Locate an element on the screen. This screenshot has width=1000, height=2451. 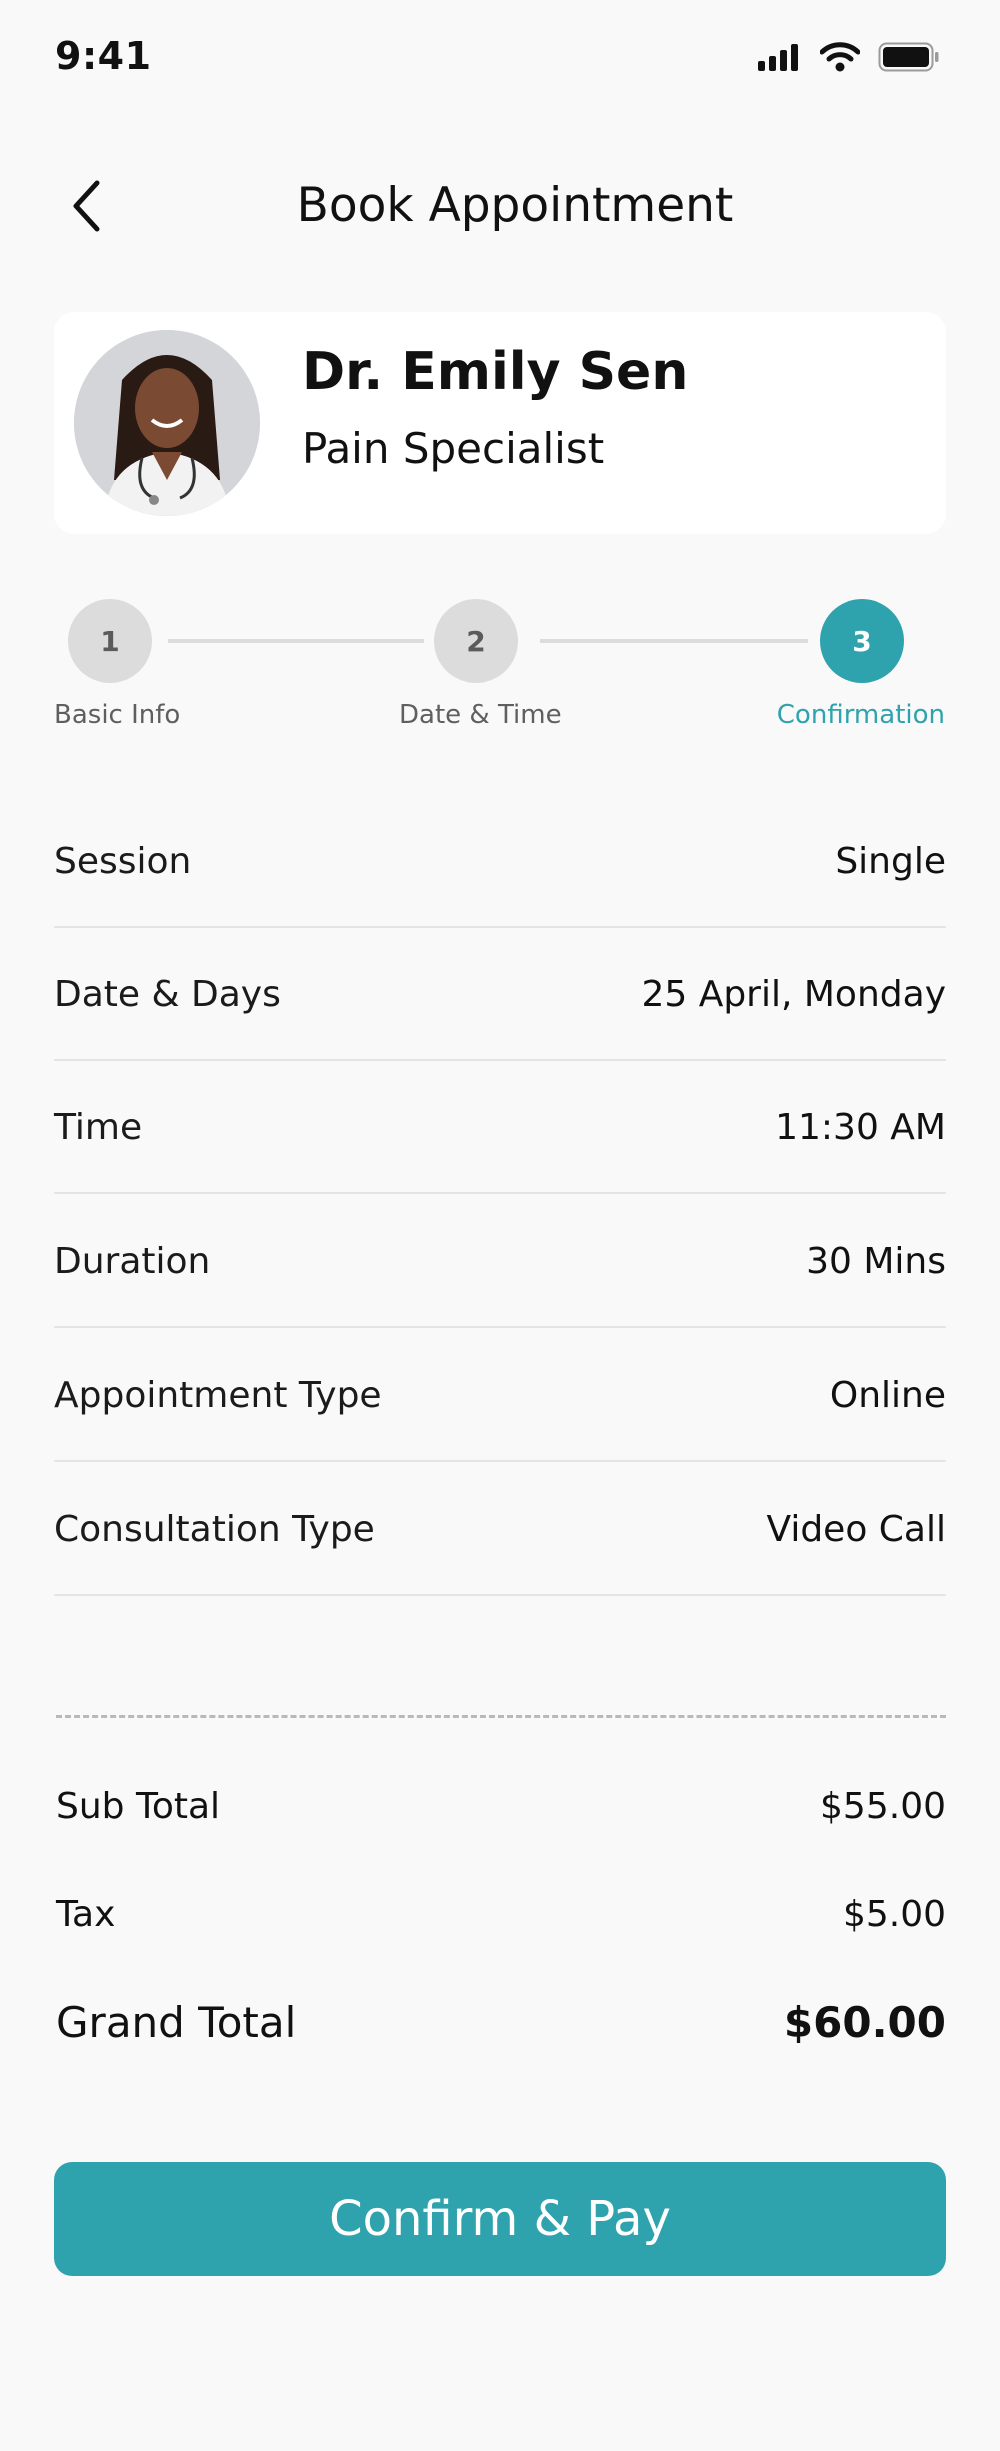
detail-value: Single is located at coordinates (890, 861).